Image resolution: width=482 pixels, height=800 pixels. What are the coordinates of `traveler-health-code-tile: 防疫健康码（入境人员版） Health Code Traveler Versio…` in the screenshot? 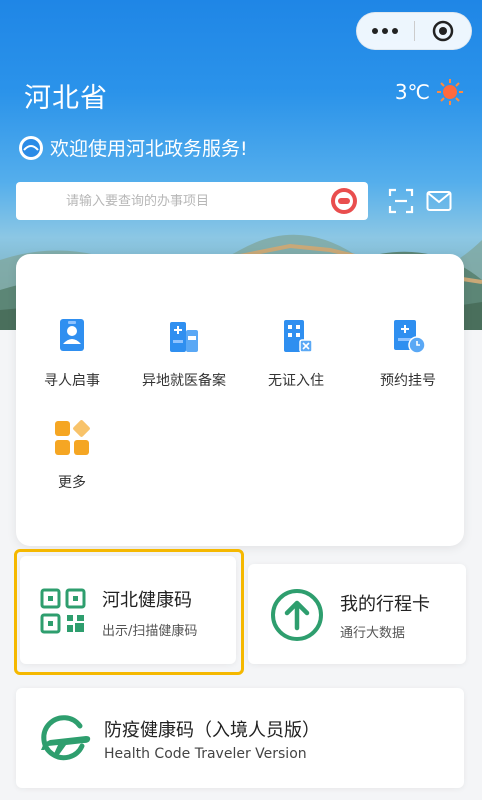 It's located at (240, 738).